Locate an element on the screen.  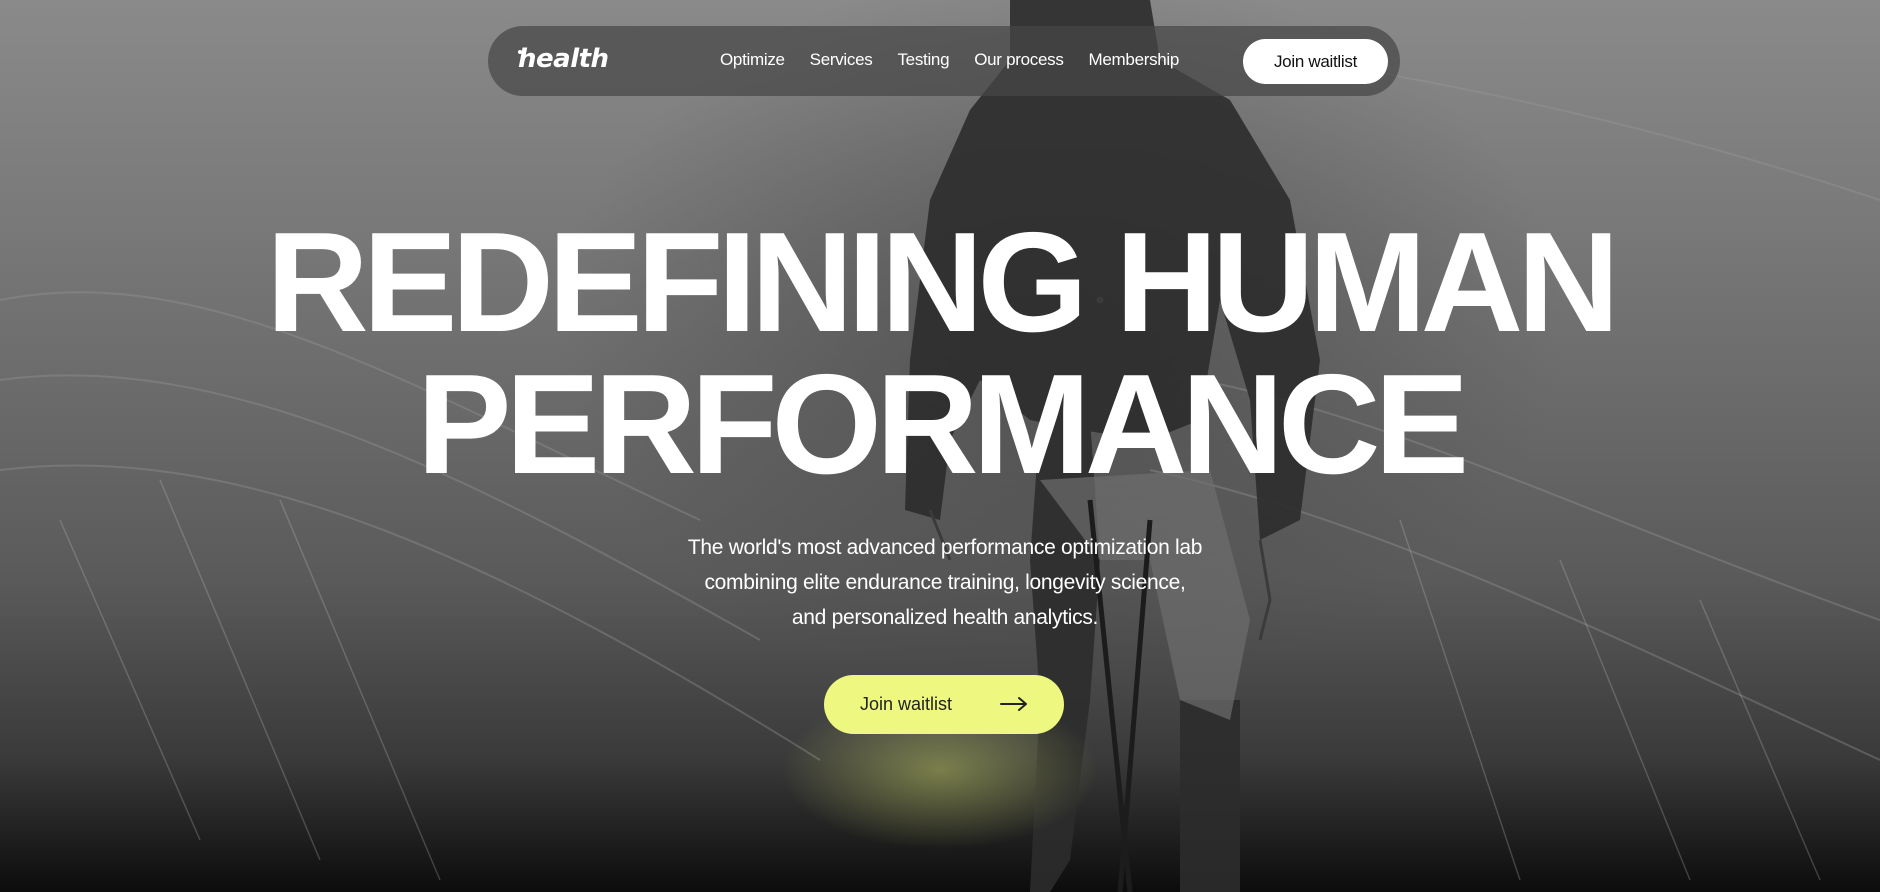
nav-link-our-process: Our process is located at coordinates (1019, 60).